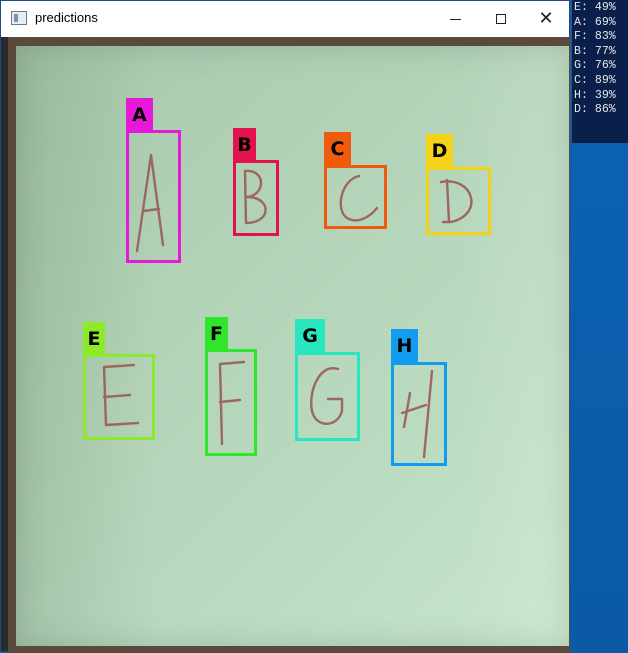 The height and width of the screenshot is (653, 628). I want to click on close-icon: ✕, so click(546, 18).